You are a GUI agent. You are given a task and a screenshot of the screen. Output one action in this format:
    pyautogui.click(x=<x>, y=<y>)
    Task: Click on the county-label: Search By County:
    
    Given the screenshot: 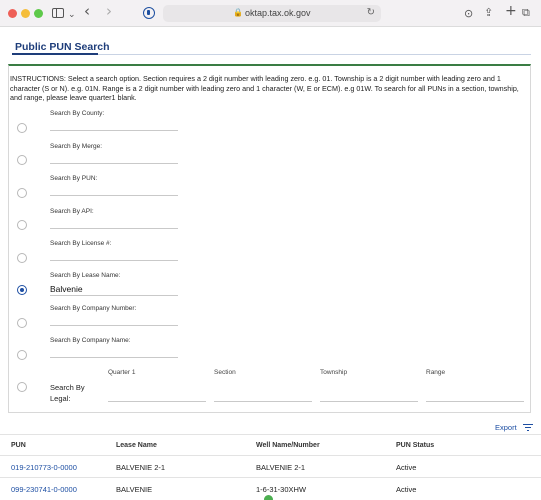 What is the action you would take?
    pyautogui.click(x=77, y=113)
    